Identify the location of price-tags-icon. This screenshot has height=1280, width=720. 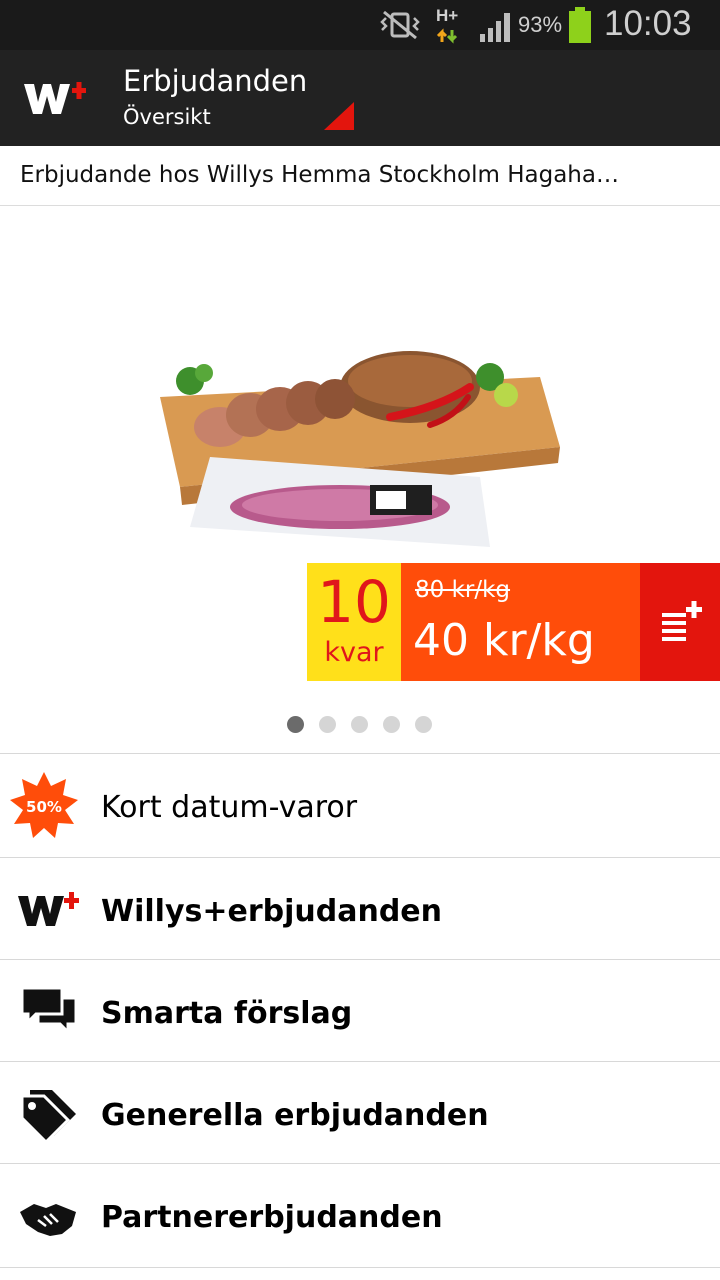
(48, 1114).